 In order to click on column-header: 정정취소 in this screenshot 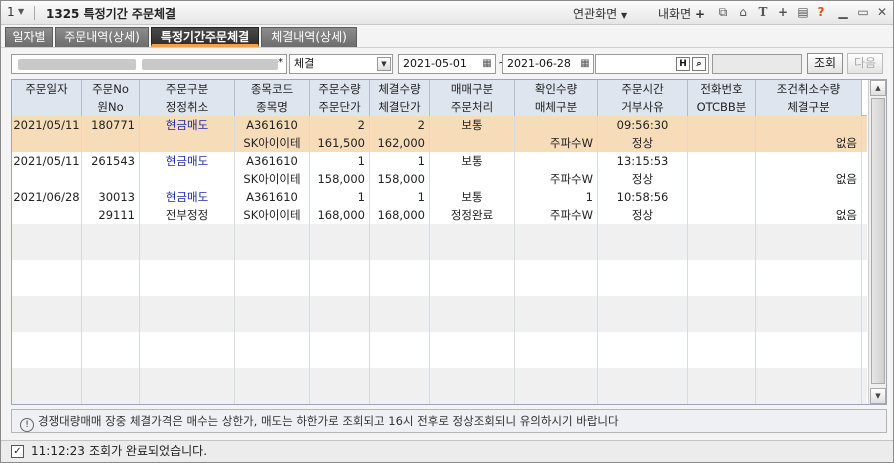, I will do `click(187, 107)`.